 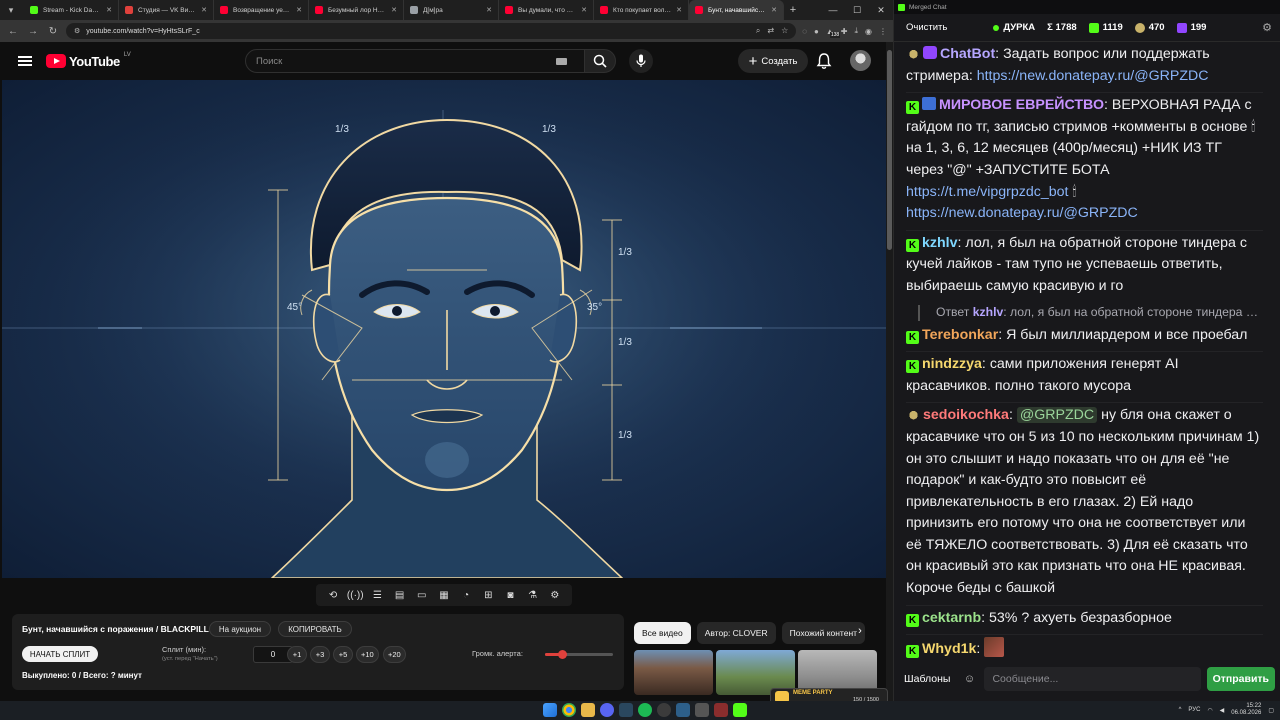 I want to click on scrollbar-thumb, so click(x=889, y=150).